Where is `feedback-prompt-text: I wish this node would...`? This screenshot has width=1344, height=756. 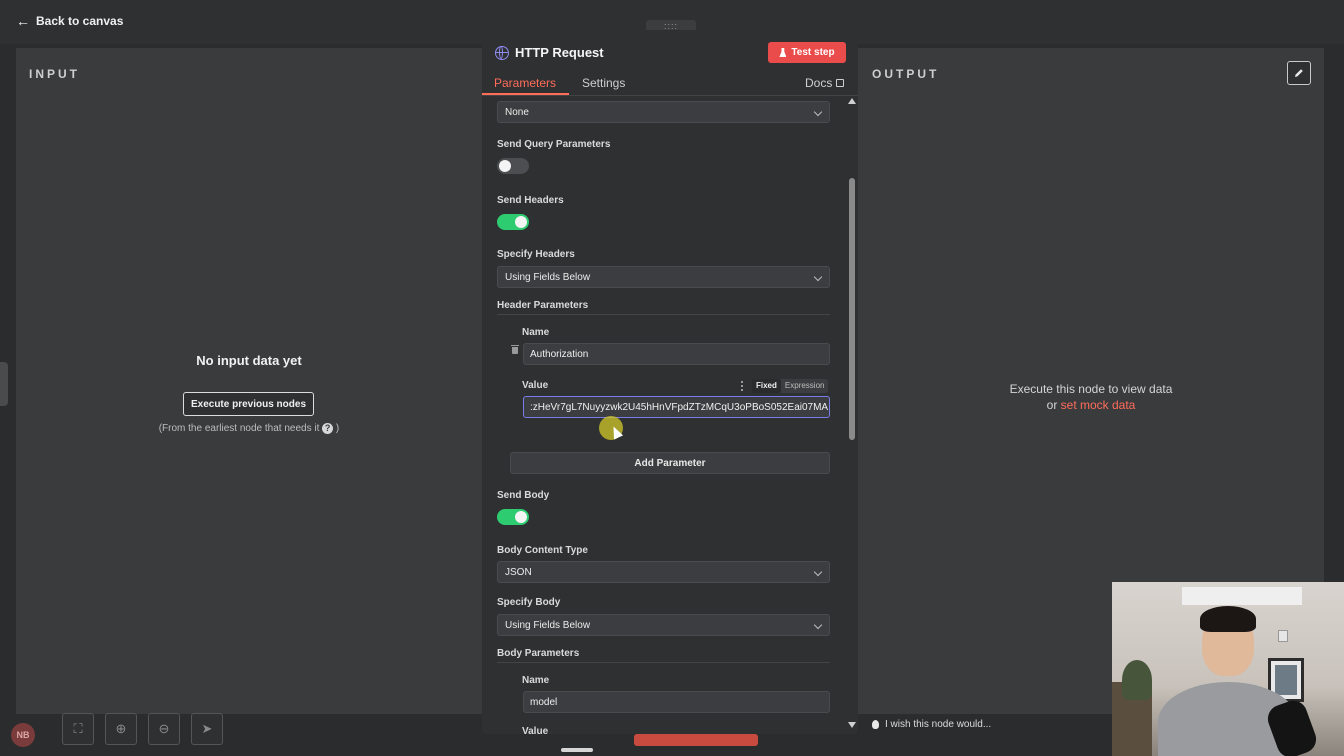 feedback-prompt-text: I wish this node would... is located at coordinates (938, 724).